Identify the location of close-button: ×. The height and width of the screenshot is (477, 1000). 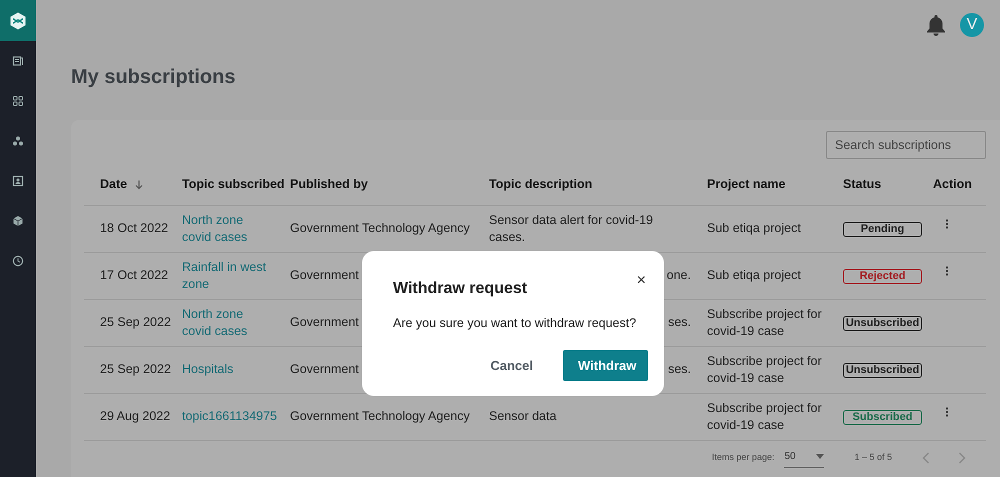
(641, 281).